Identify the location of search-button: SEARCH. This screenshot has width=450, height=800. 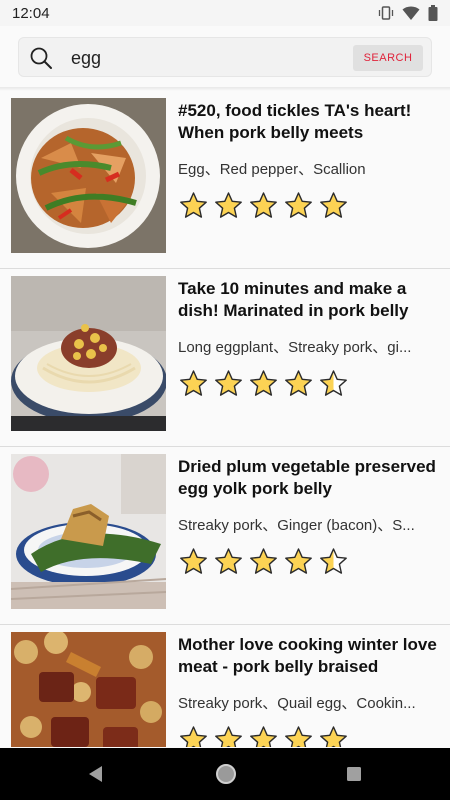
(388, 58).